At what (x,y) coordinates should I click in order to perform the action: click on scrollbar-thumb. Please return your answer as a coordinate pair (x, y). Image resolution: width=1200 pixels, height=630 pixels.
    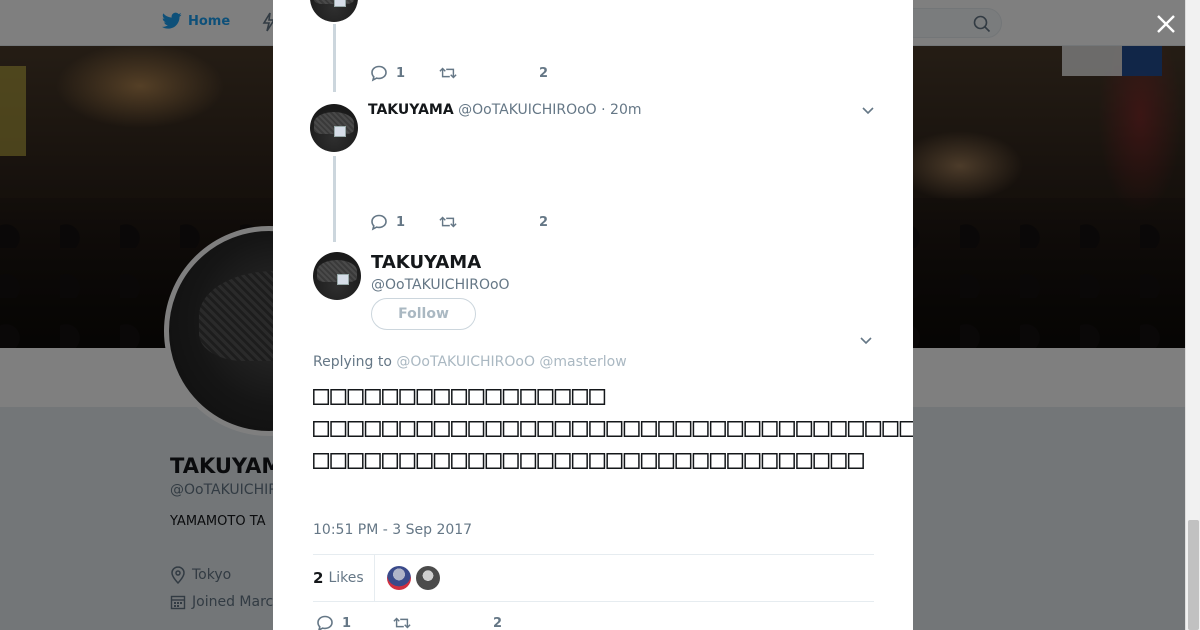
    Looking at the image, I should click on (1193, 575).